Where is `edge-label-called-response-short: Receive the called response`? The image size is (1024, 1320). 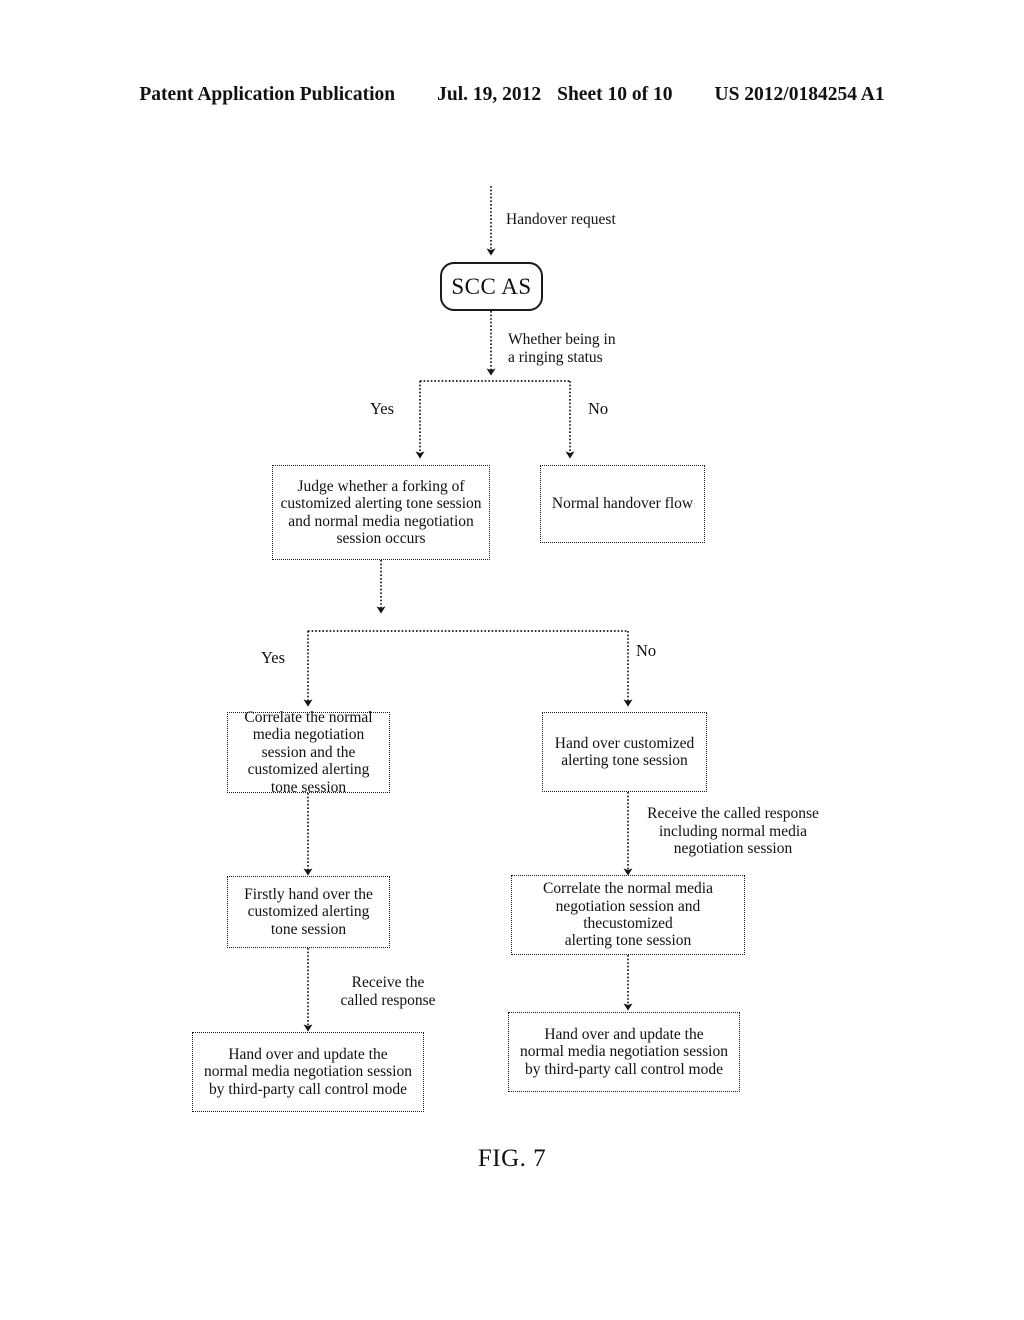 edge-label-called-response-short: Receive the called response is located at coordinates (388, 991).